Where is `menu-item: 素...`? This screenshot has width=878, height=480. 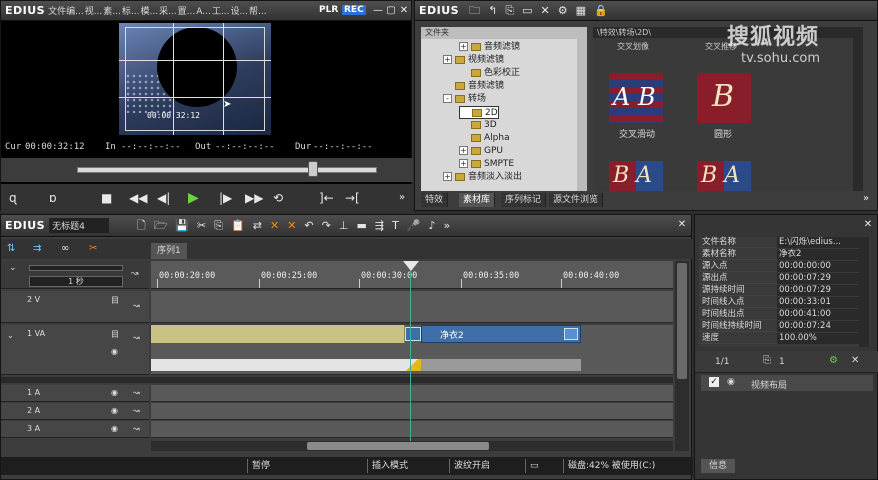
menu-item: 素... is located at coordinates (112, 12).